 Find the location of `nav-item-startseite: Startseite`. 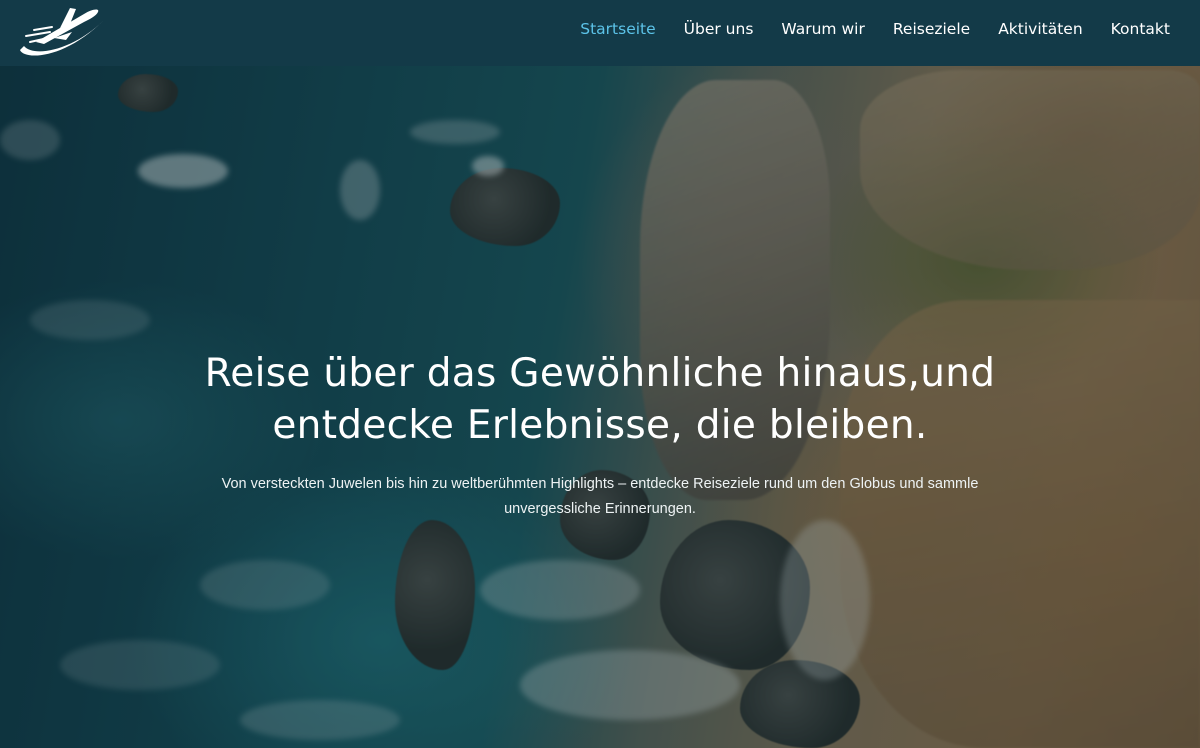

nav-item-startseite: Startseite is located at coordinates (617, 29).